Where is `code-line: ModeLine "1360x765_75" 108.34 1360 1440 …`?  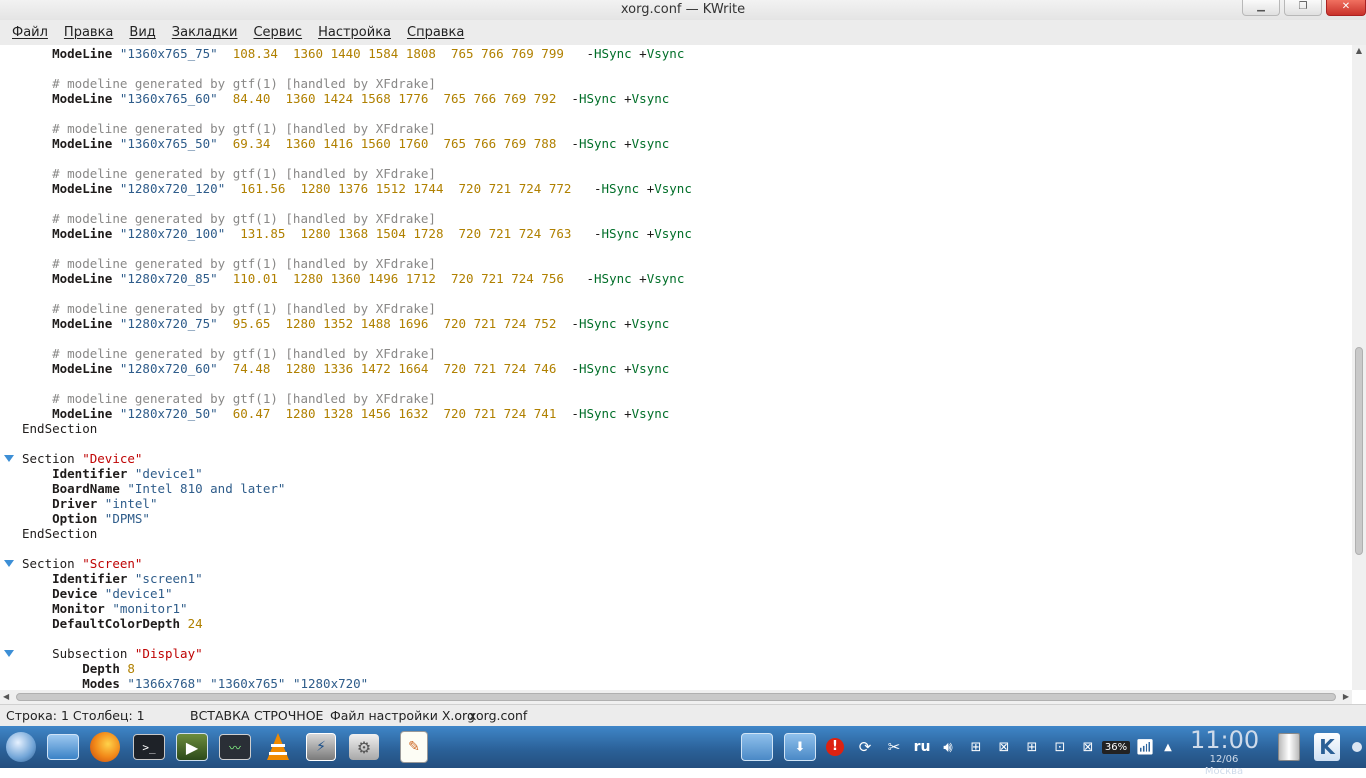 code-line: ModeLine "1360x765_75" 108.34 1360 1440 … is located at coordinates (357, 53).